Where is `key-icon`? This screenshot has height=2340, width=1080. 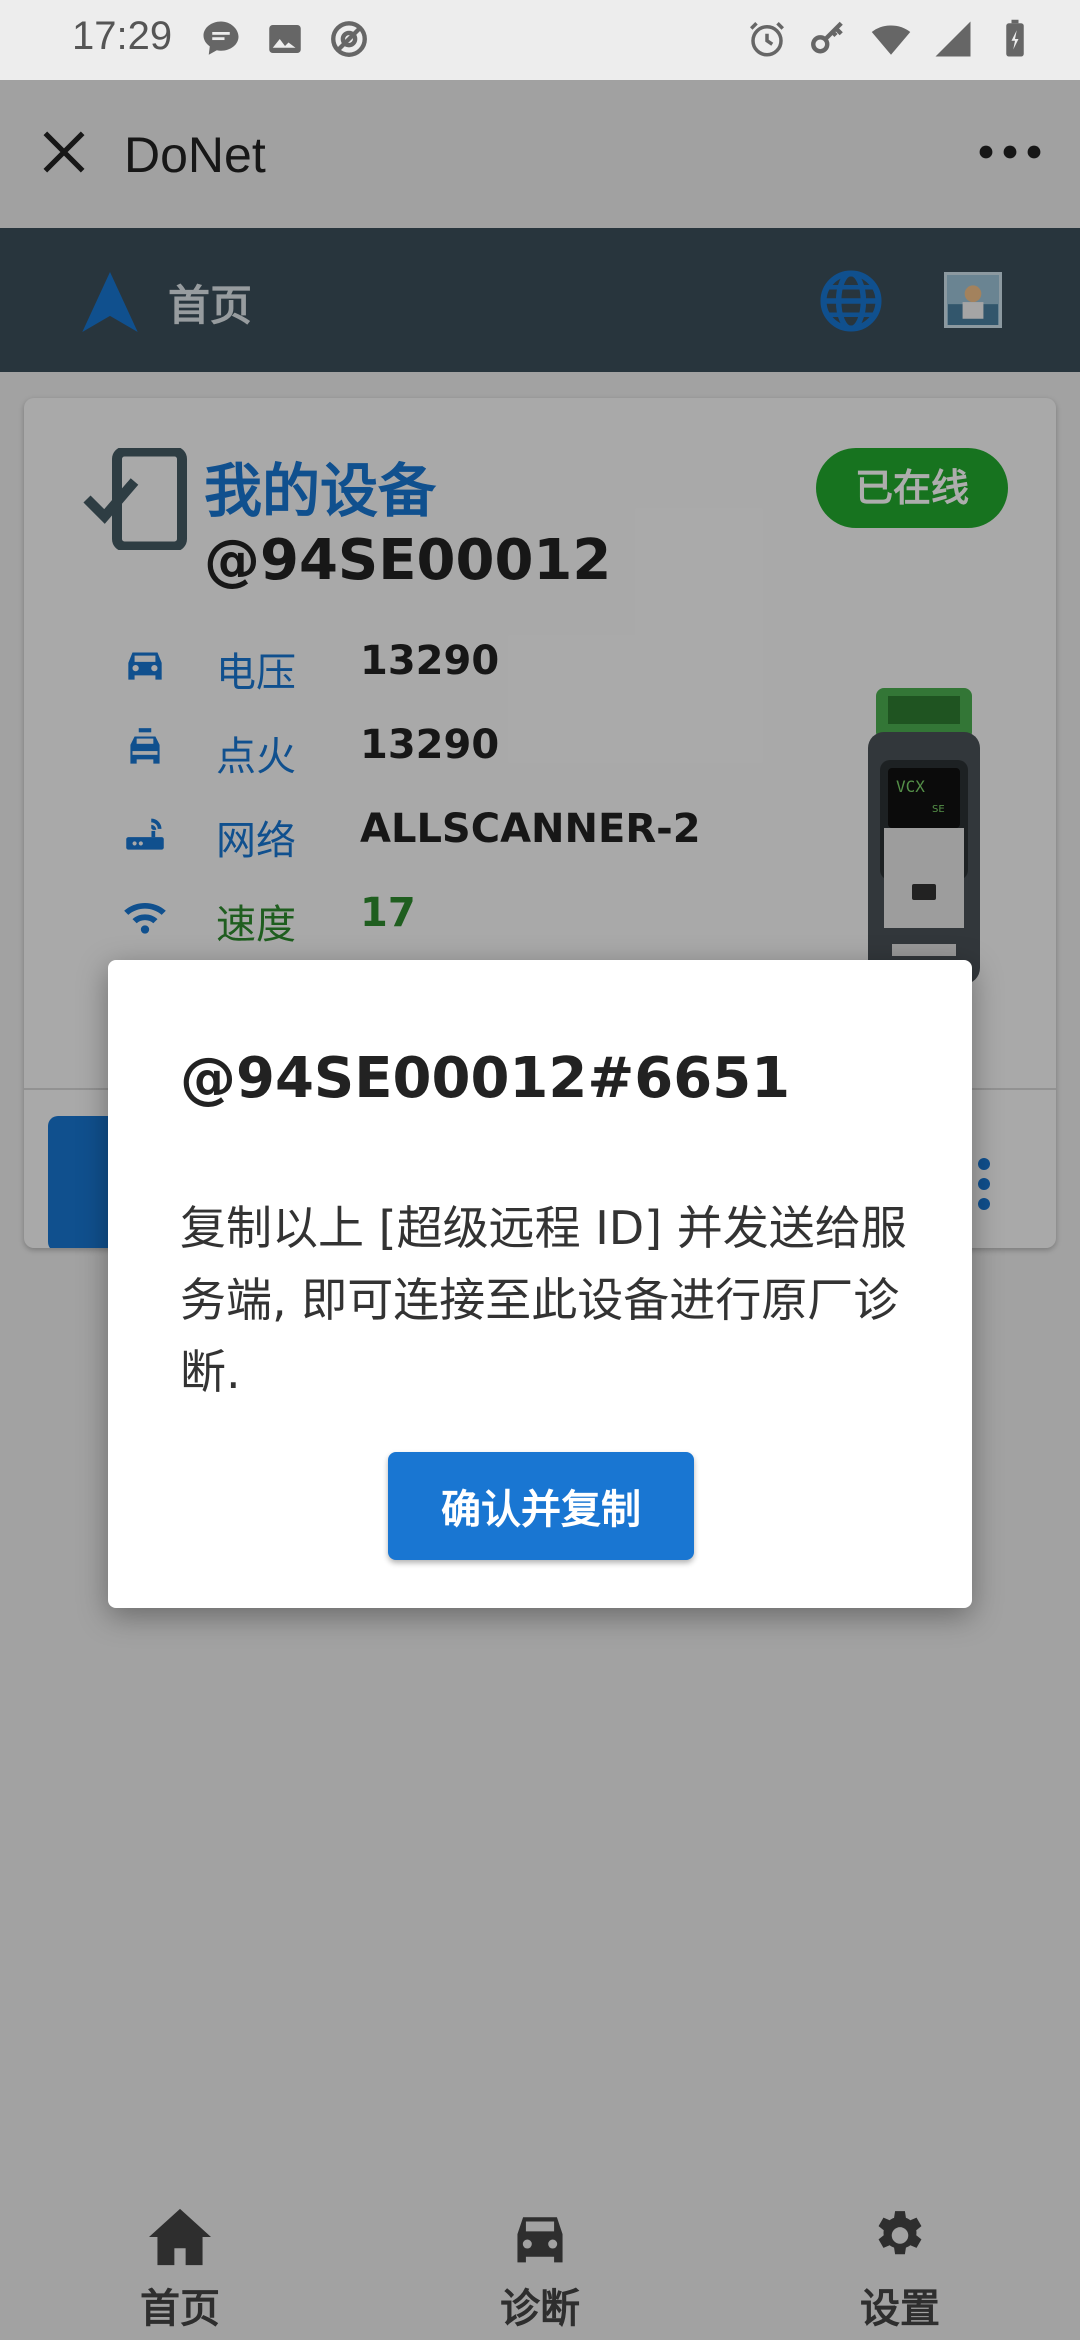
key-icon is located at coordinates (827, 37).